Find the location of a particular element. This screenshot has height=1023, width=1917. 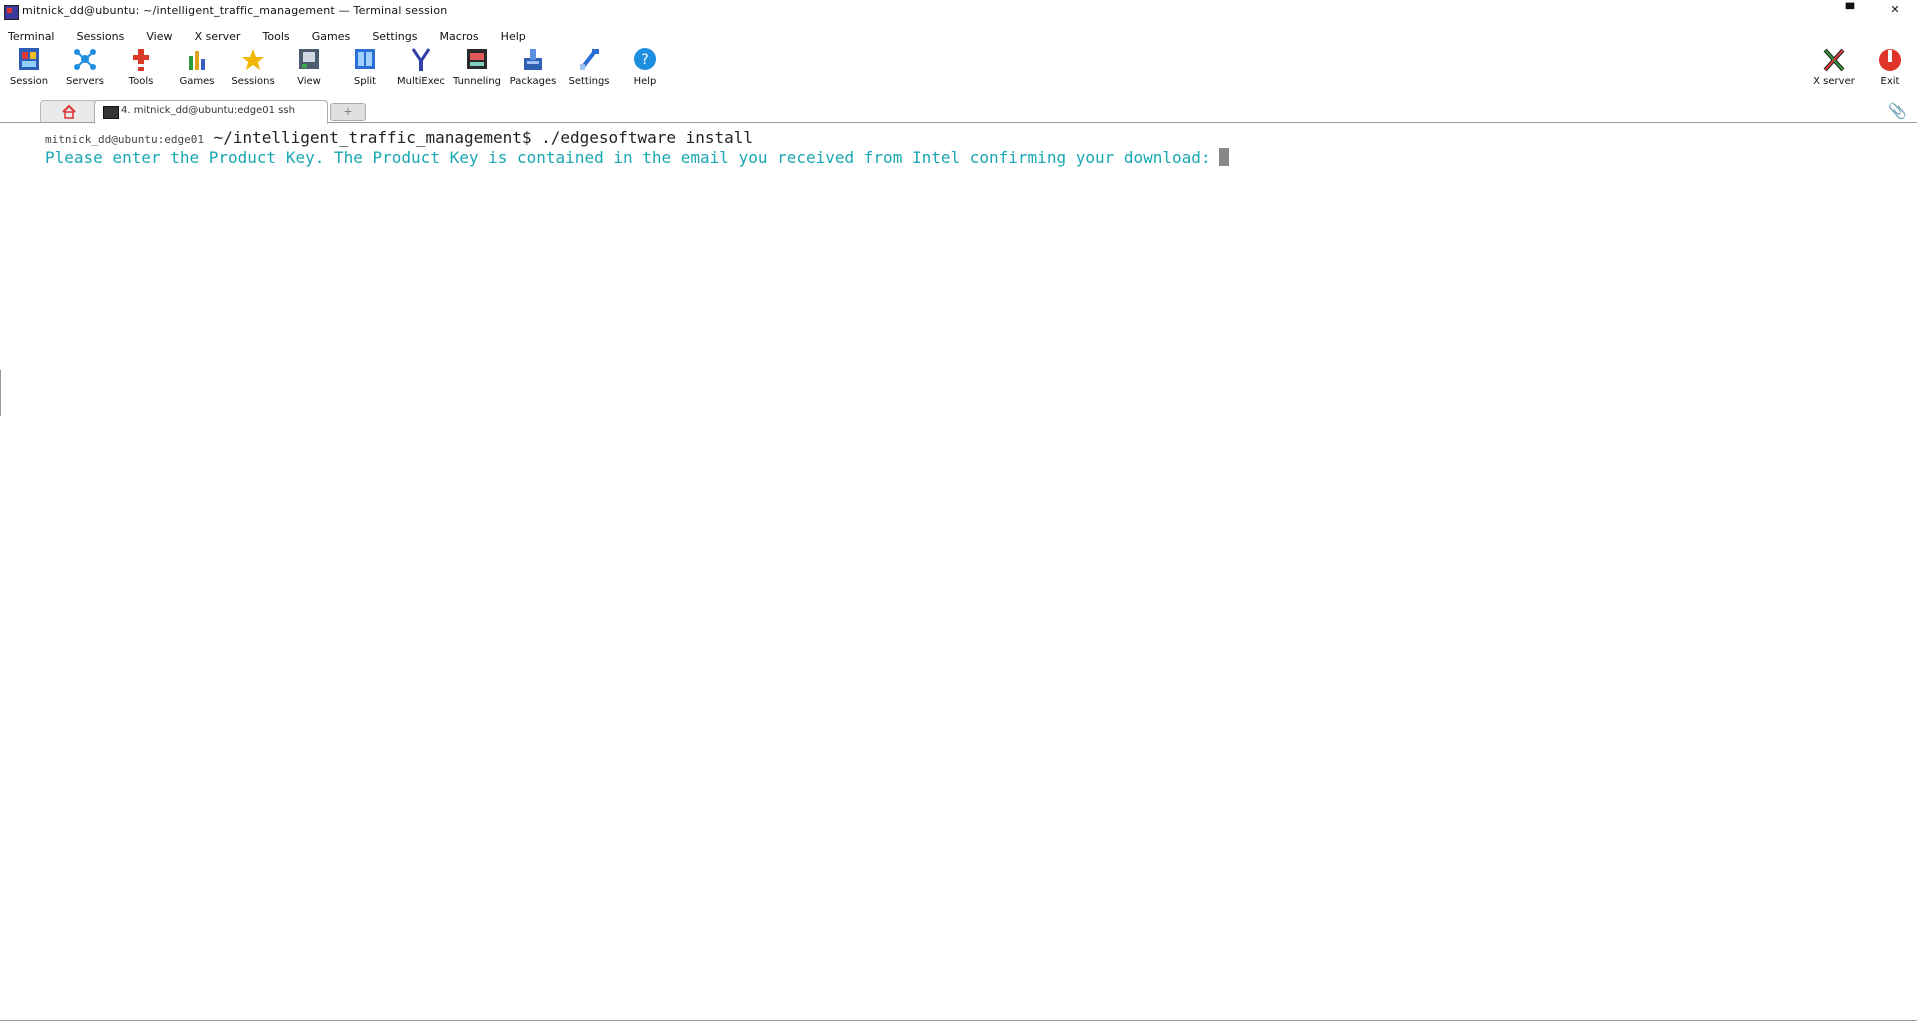

close-button: ✕ is located at coordinates (1895, 10).